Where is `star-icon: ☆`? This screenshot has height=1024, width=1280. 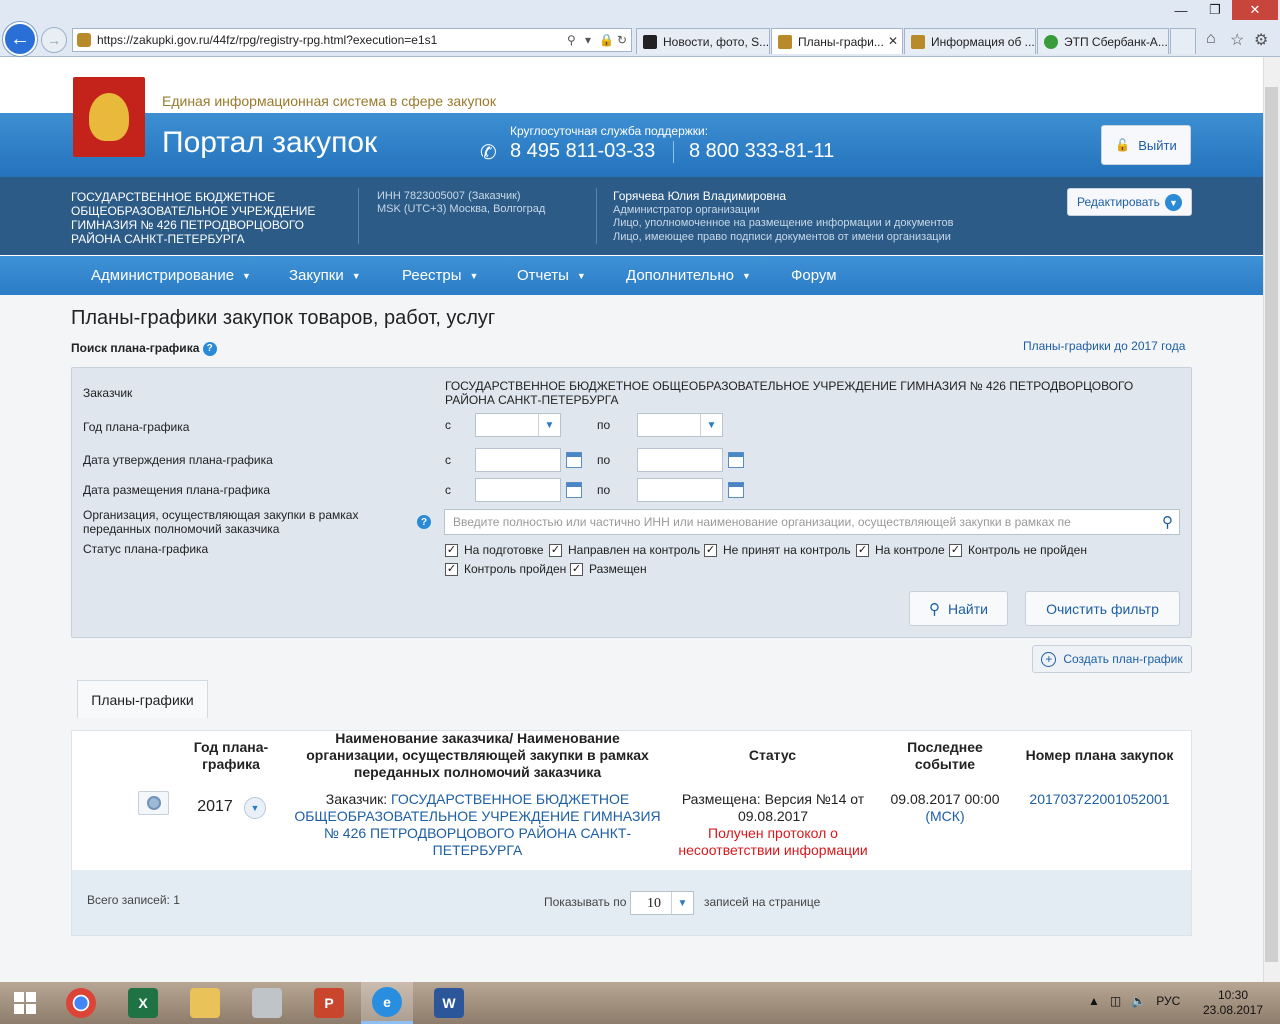 star-icon: ☆ is located at coordinates (1237, 40).